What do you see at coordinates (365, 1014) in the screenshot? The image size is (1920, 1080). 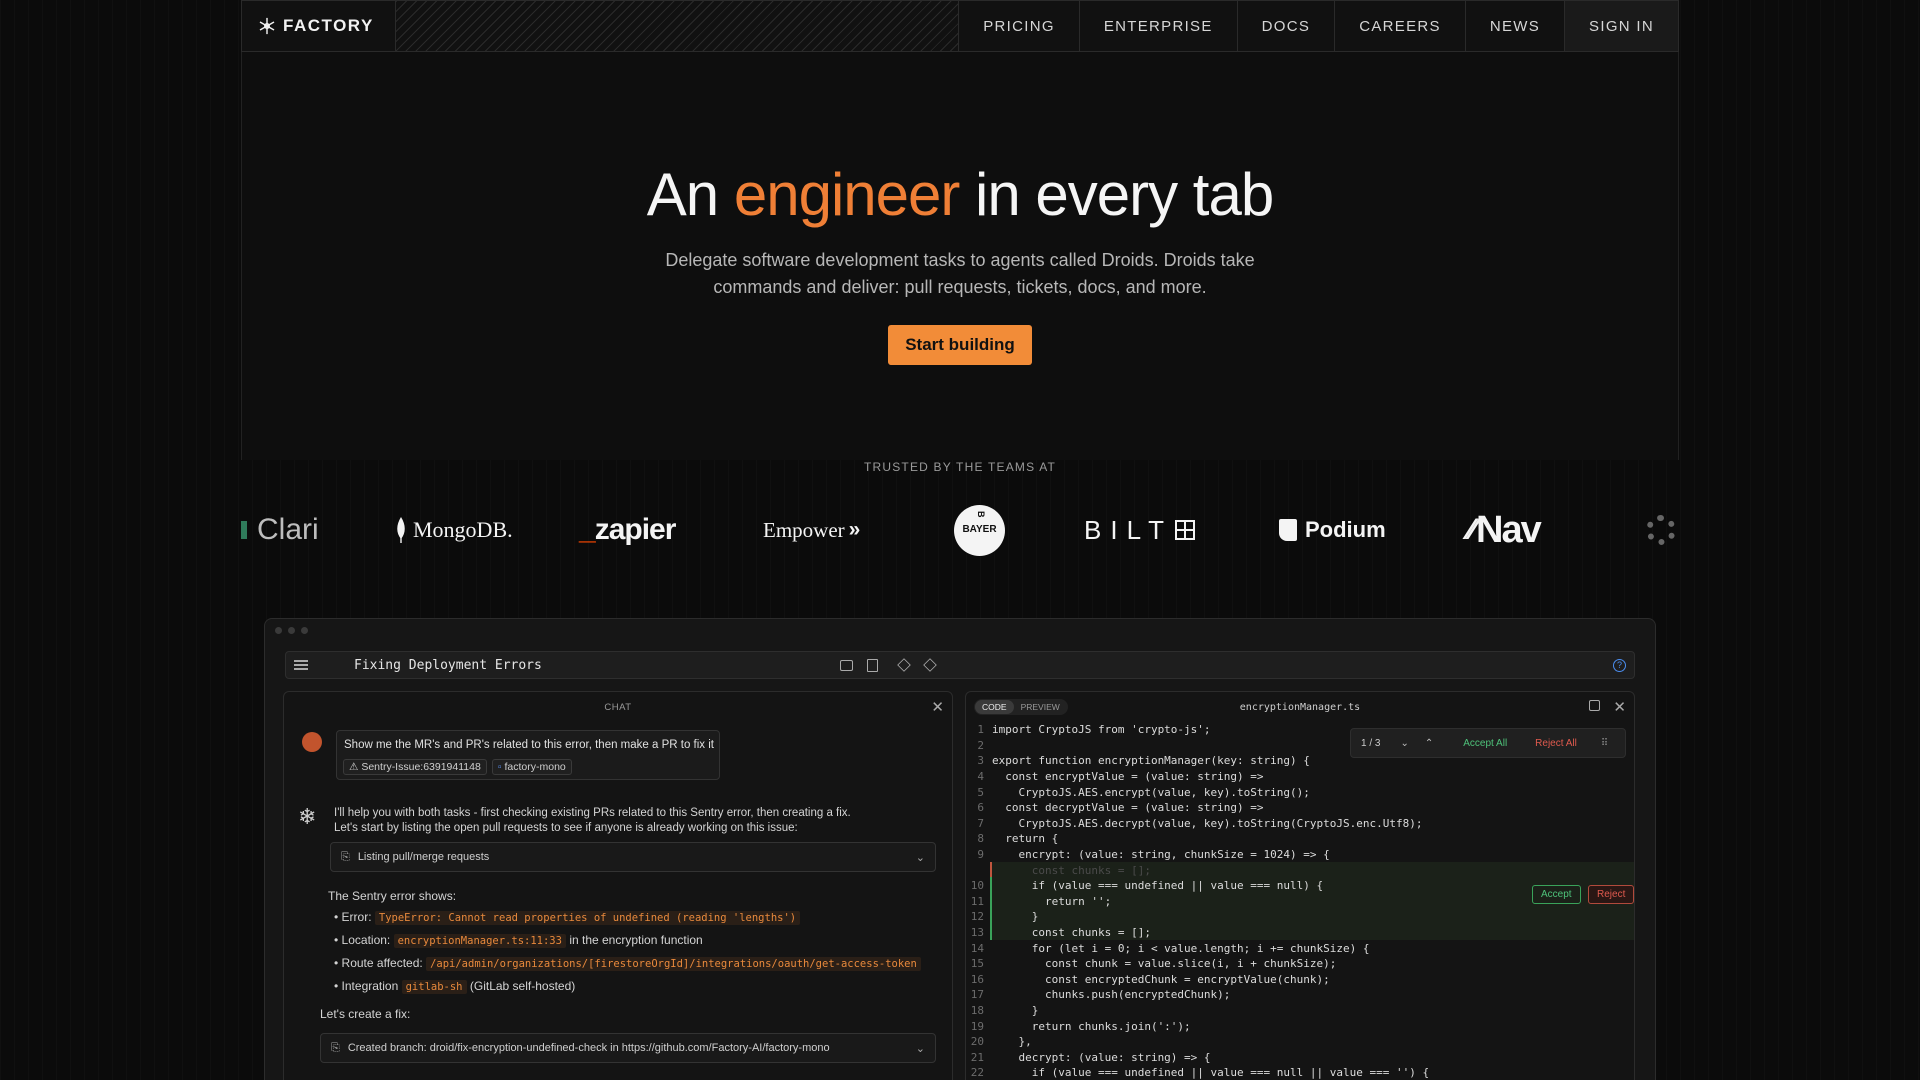 I see `fix-heading: Let's create a fix:` at bounding box center [365, 1014].